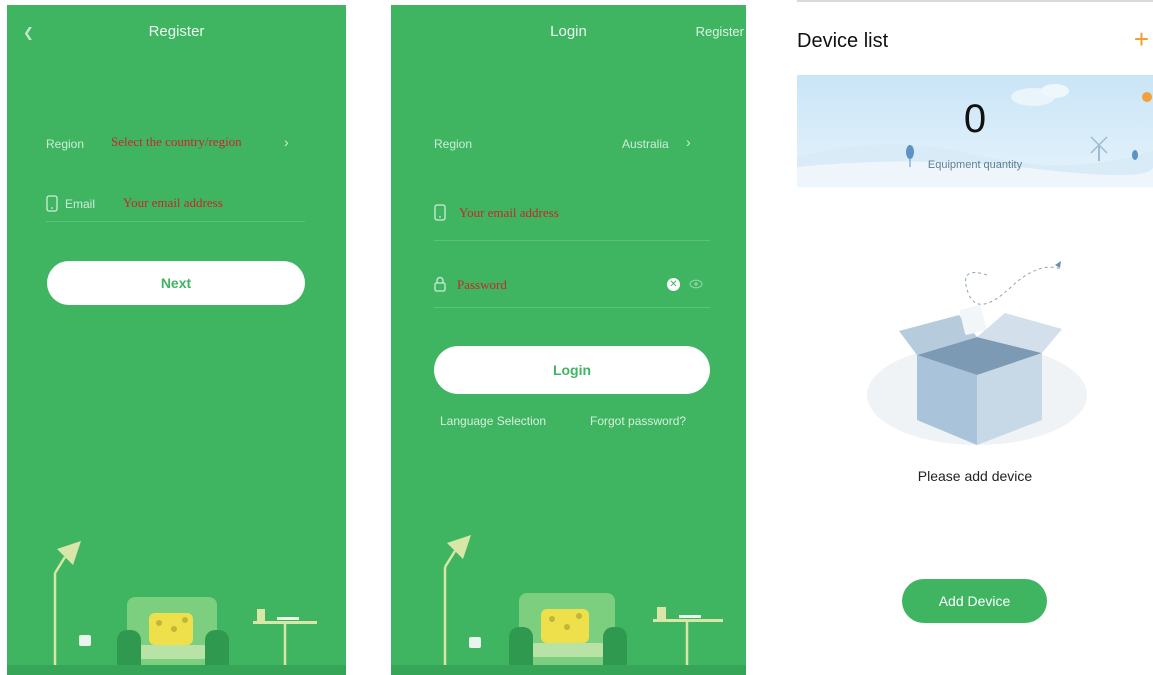 The height and width of the screenshot is (675, 1153). I want to click on language-selection-link: Language Selection, so click(493, 421).